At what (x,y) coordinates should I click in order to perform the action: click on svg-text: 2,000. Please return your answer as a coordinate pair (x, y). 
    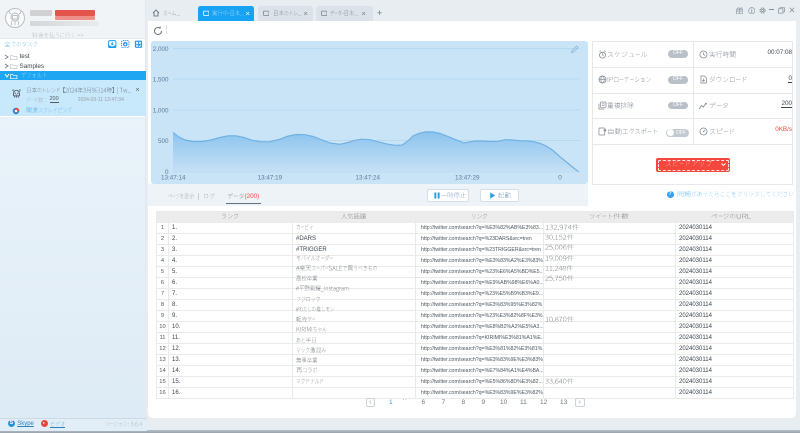
    Looking at the image, I should click on (161, 49).